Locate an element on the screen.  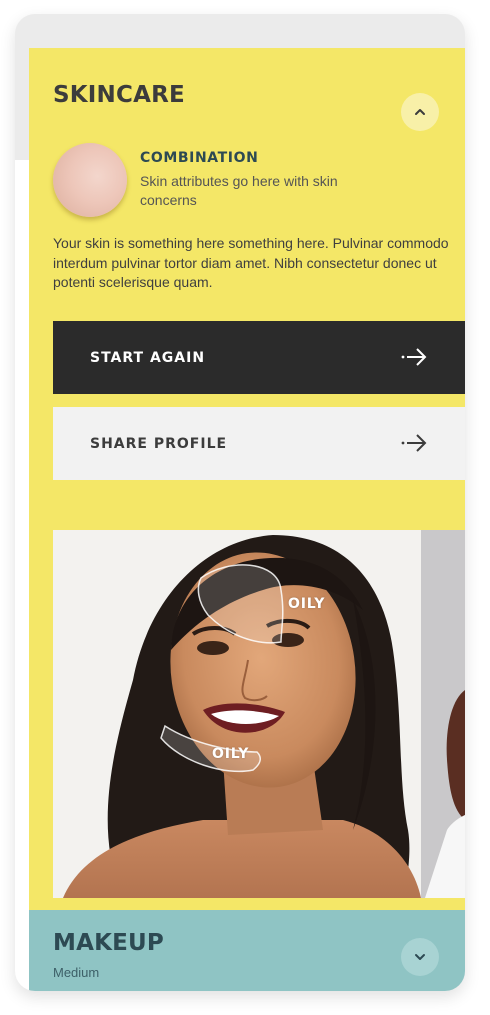
background-strip is located at coordinates (22, 575).